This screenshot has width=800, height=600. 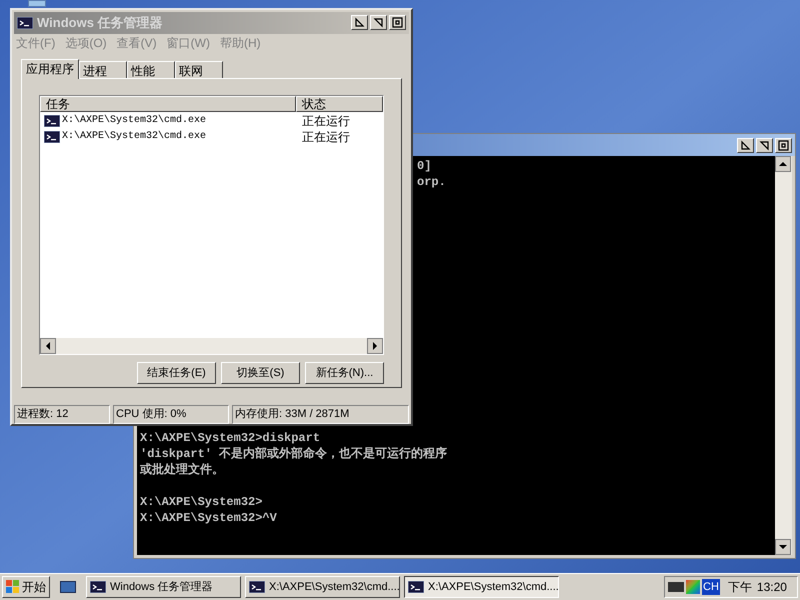 What do you see at coordinates (34, 587) in the screenshot?
I see `start-label: 开始` at bounding box center [34, 587].